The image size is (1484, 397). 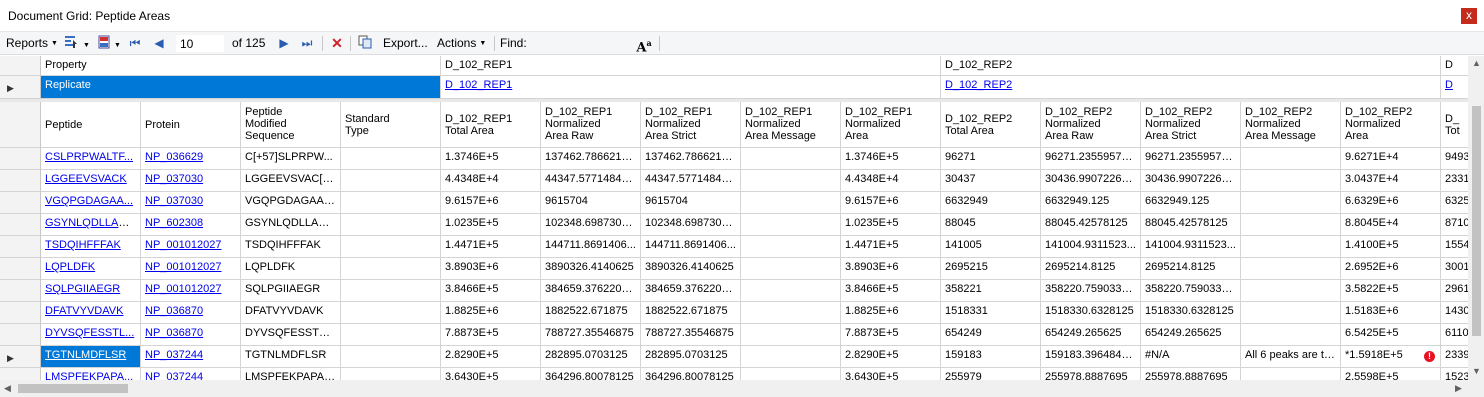 I want to click on grid-cell-peptide: TSDQIHFFFAK, so click(x=91, y=247).